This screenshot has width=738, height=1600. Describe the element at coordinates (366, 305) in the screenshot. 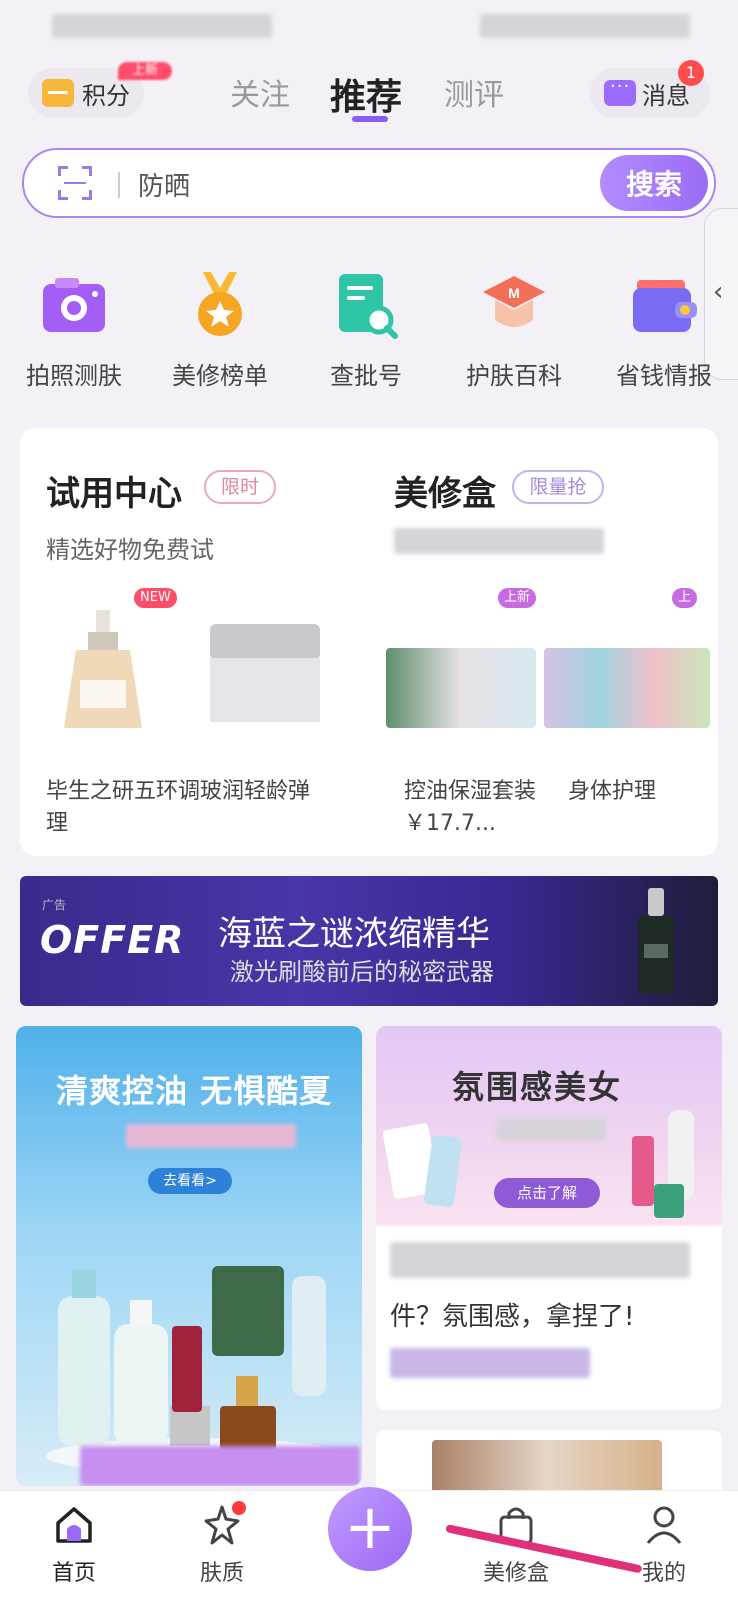

I see `batch-search-icon` at that location.